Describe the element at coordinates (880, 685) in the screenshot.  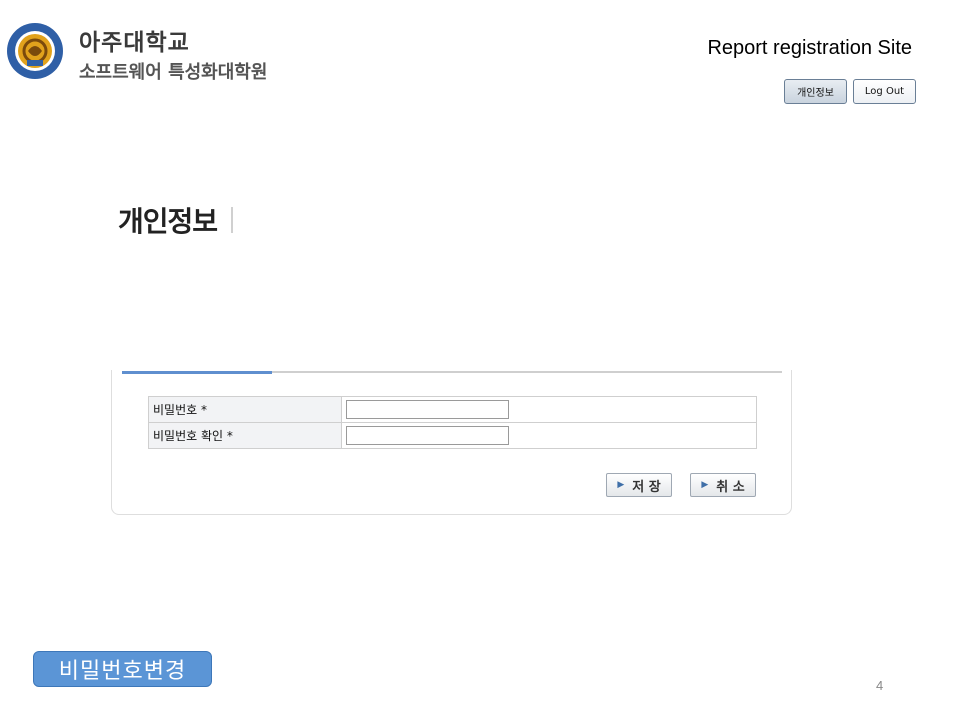
I see `page-number: 4` at that location.